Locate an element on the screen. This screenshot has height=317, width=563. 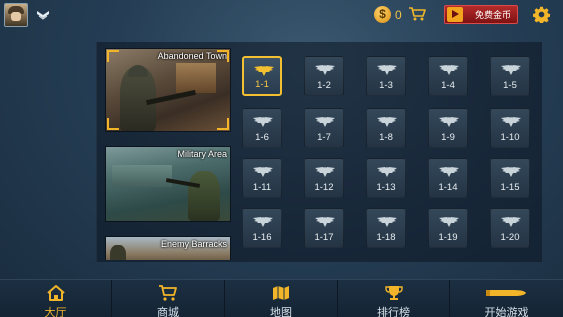
level-label: 1-14 is located at coordinates (448, 187).